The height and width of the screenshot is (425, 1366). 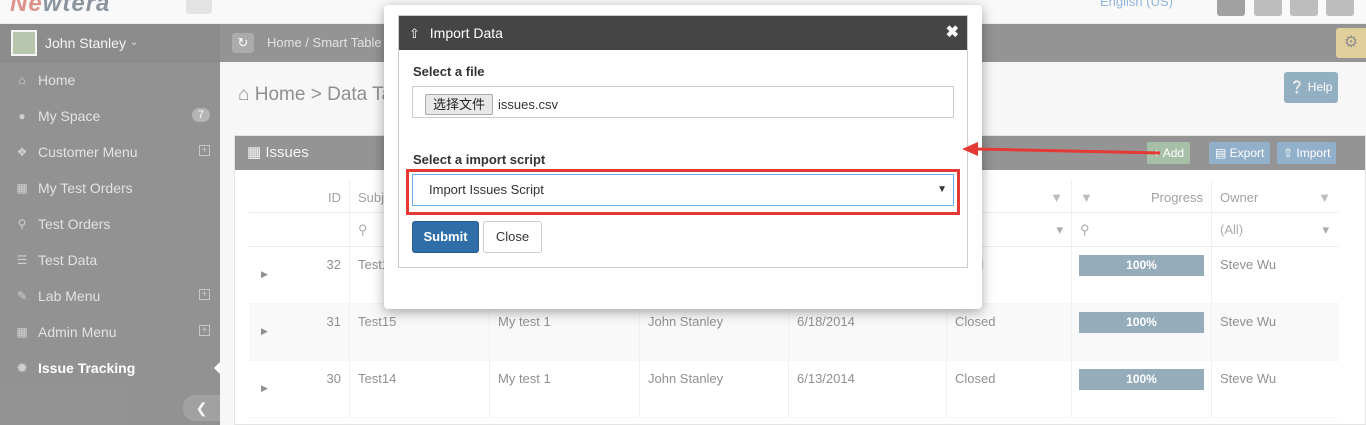 I want to click on import-script-select: Import Issues Script ▼, so click(x=683, y=190).